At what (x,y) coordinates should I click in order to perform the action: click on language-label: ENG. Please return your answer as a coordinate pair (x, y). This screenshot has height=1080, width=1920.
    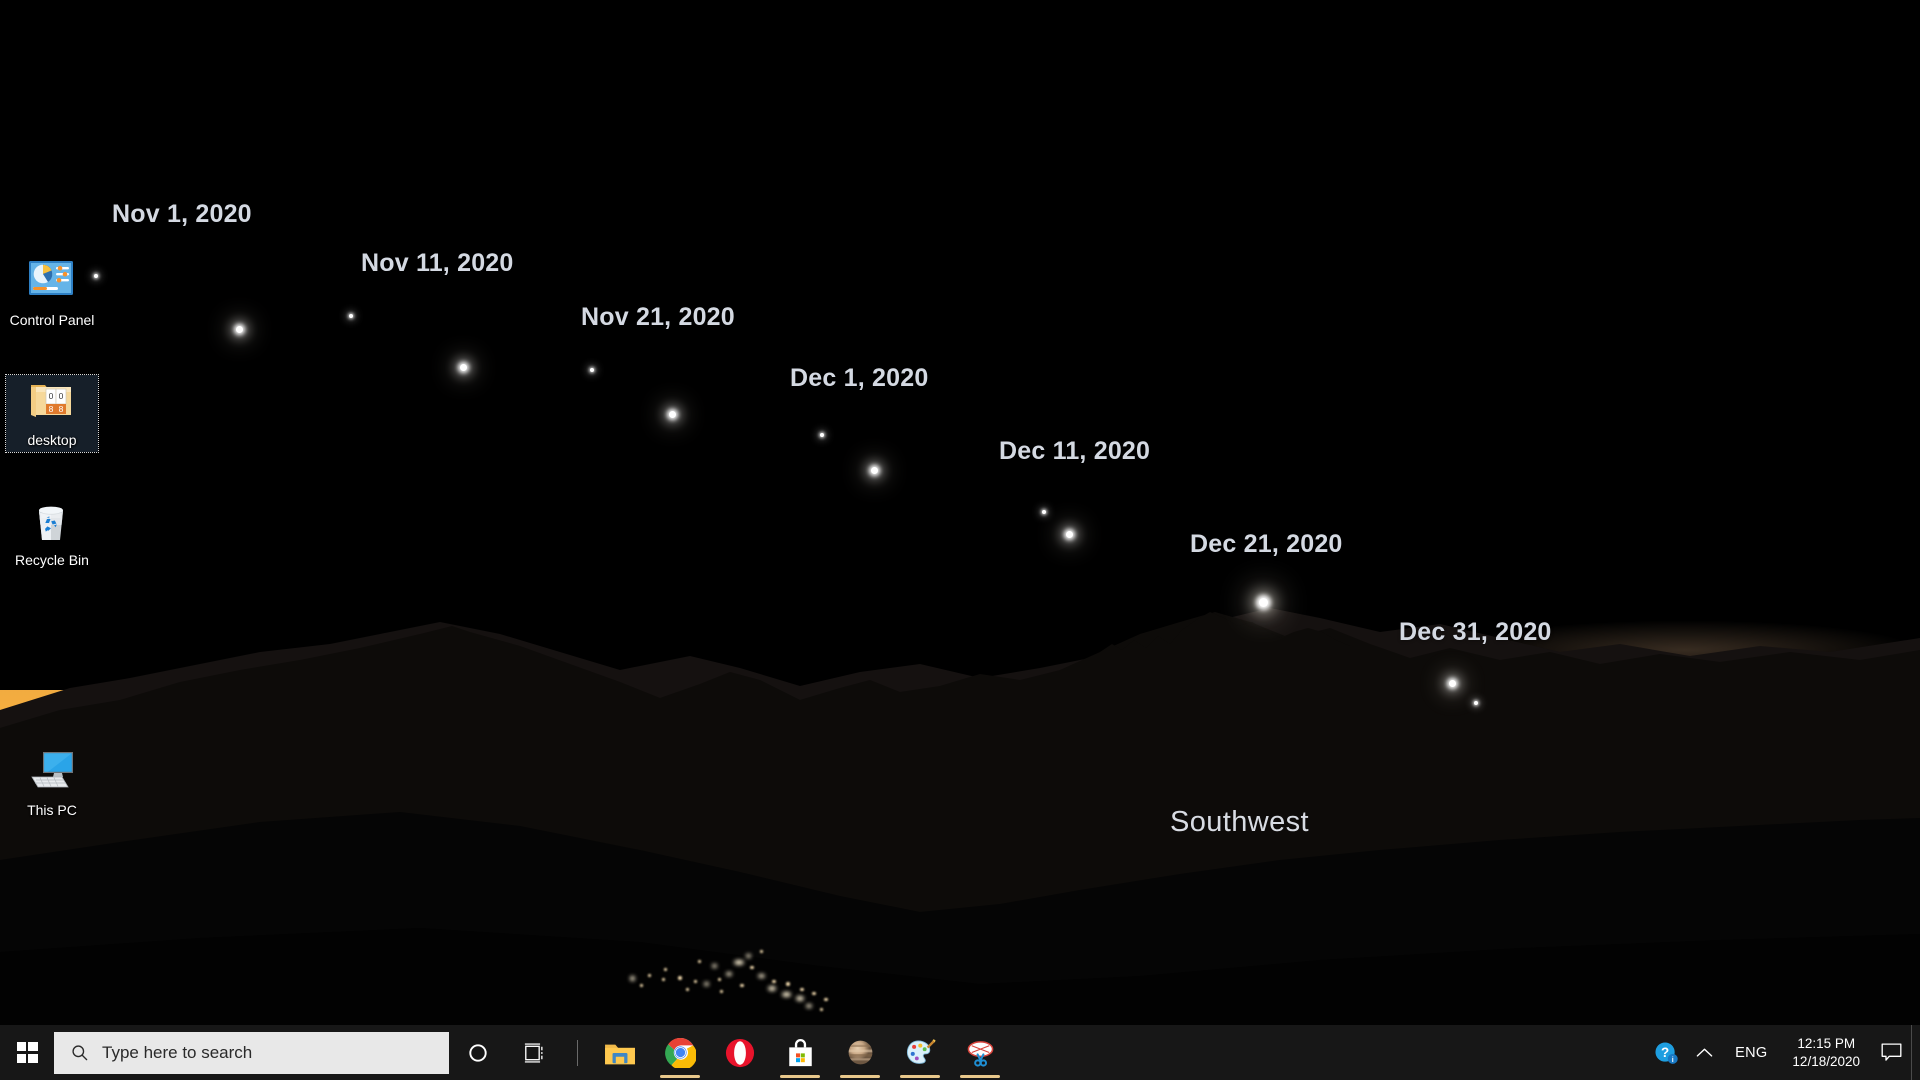
    Looking at the image, I should click on (1751, 1052).